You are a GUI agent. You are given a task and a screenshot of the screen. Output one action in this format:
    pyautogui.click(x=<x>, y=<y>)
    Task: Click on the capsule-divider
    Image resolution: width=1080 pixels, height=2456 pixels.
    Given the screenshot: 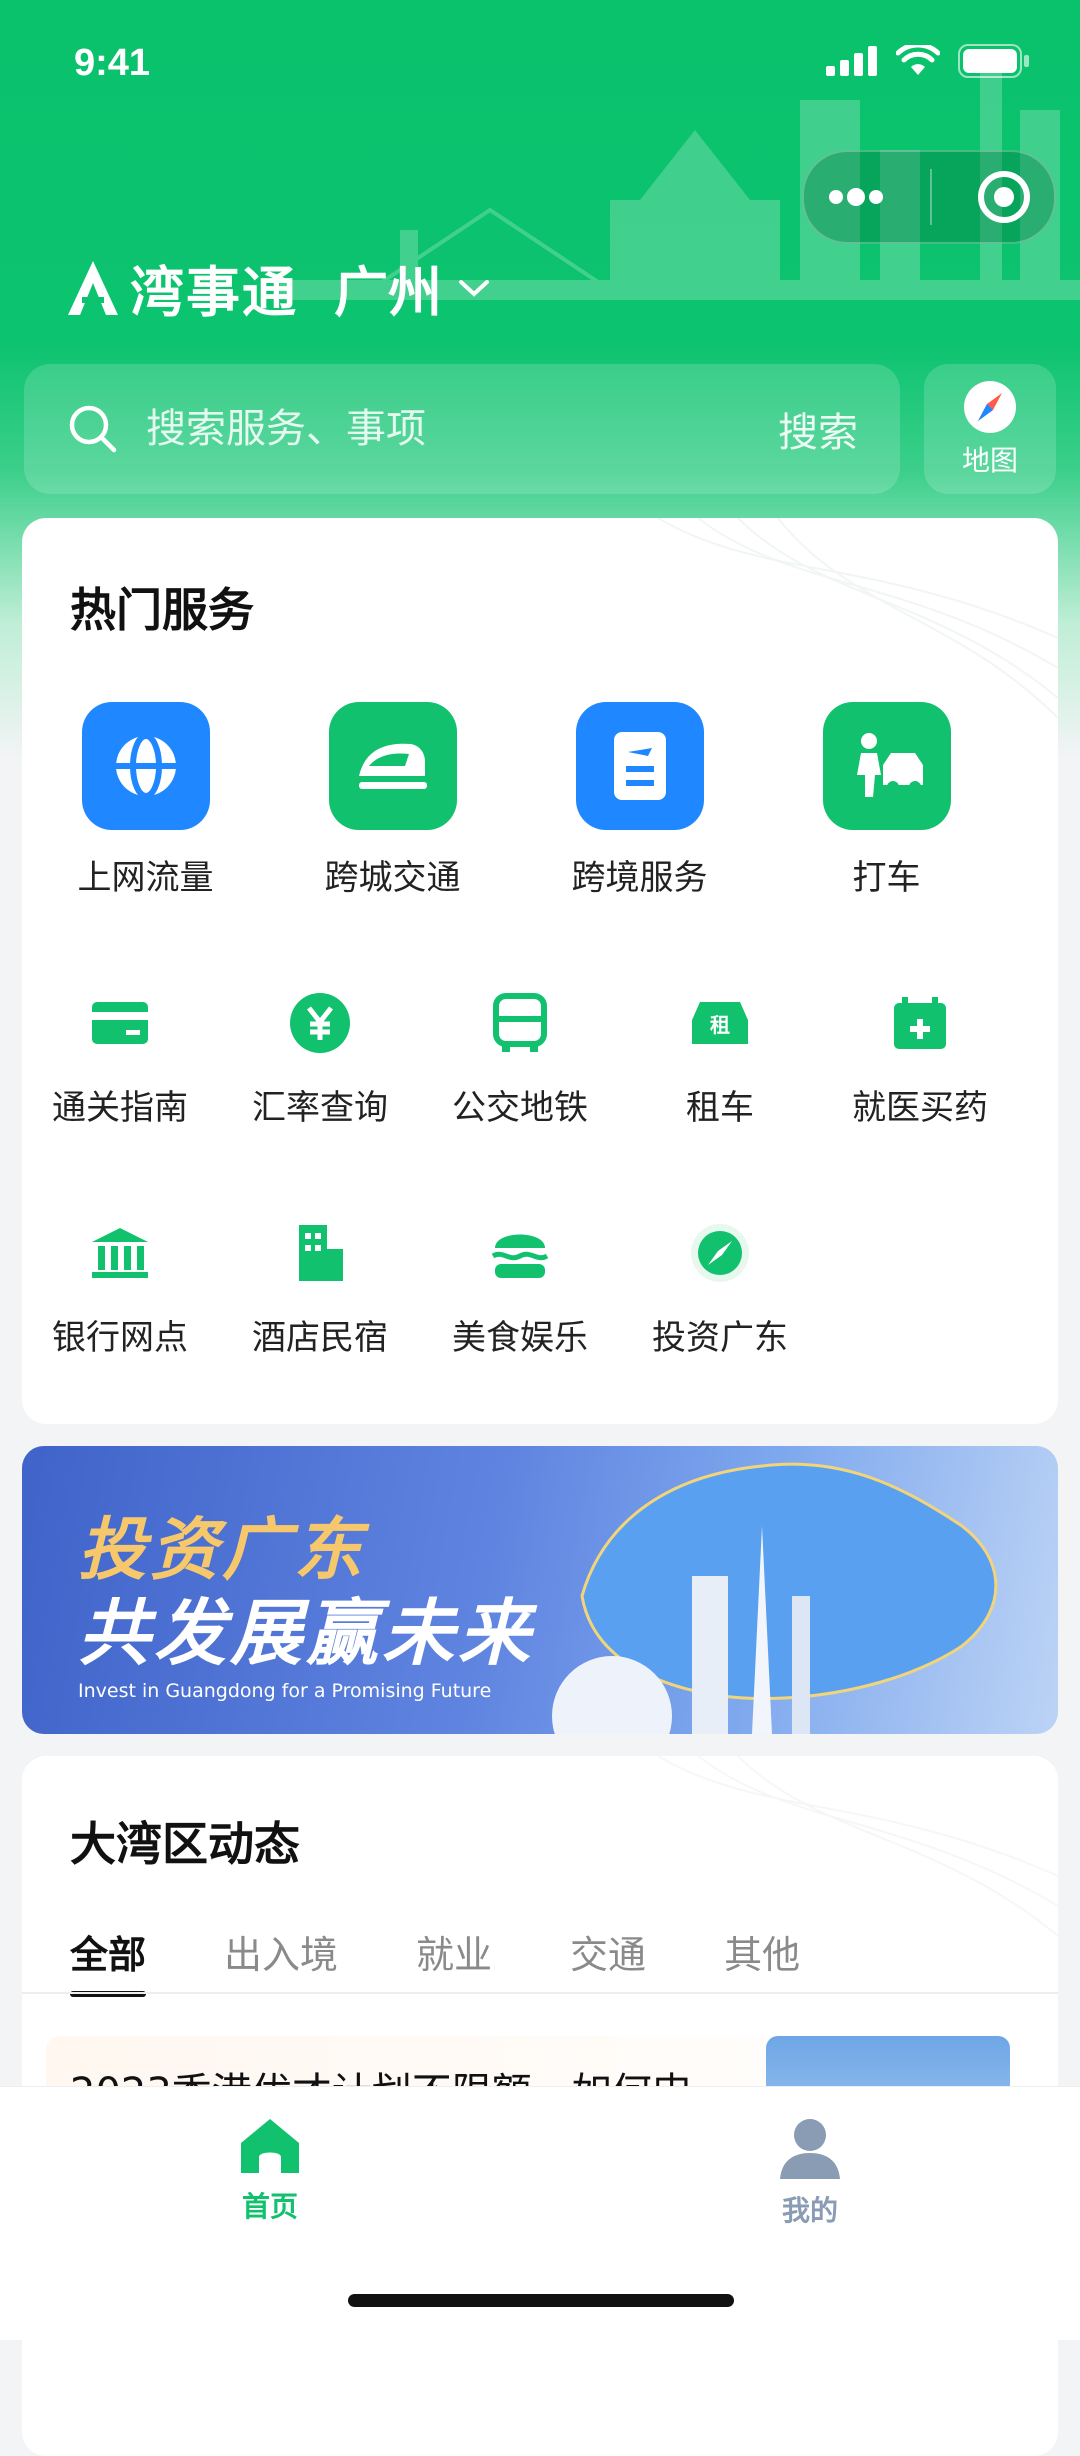 What is the action you would take?
    pyautogui.click(x=931, y=197)
    